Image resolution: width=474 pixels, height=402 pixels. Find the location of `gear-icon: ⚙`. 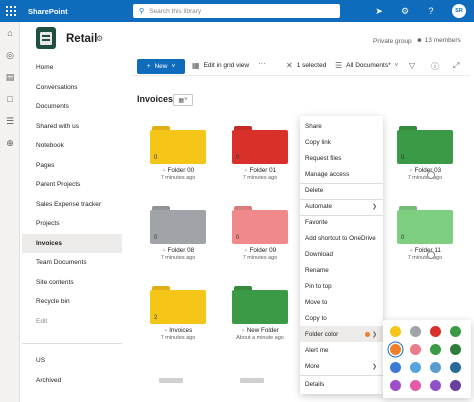

gear-icon: ⚙ is located at coordinates (405, 11).